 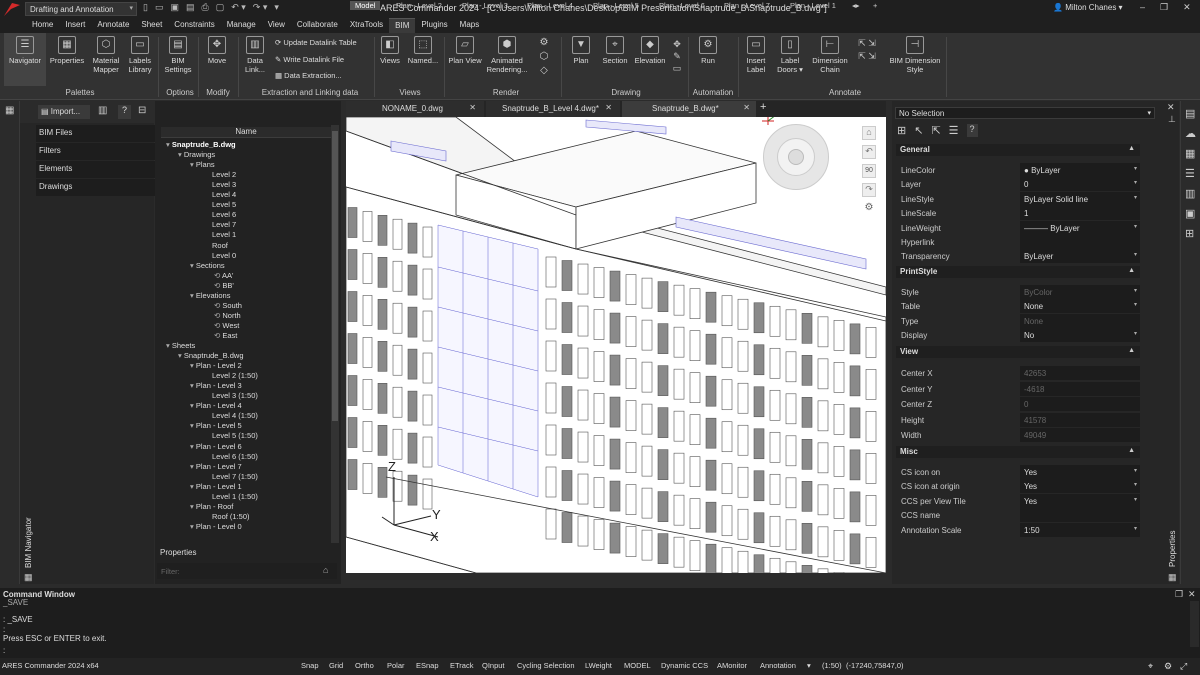 I want to click on layout-tab-scroll-icon: ◂▸, so click(x=856, y=5).